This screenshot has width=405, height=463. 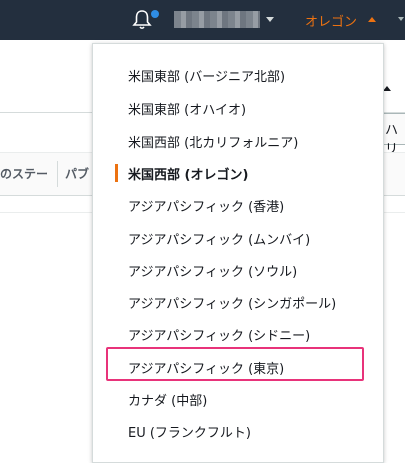 What do you see at coordinates (372, 19) in the screenshot?
I see `region-chevron-up-icon` at bounding box center [372, 19].